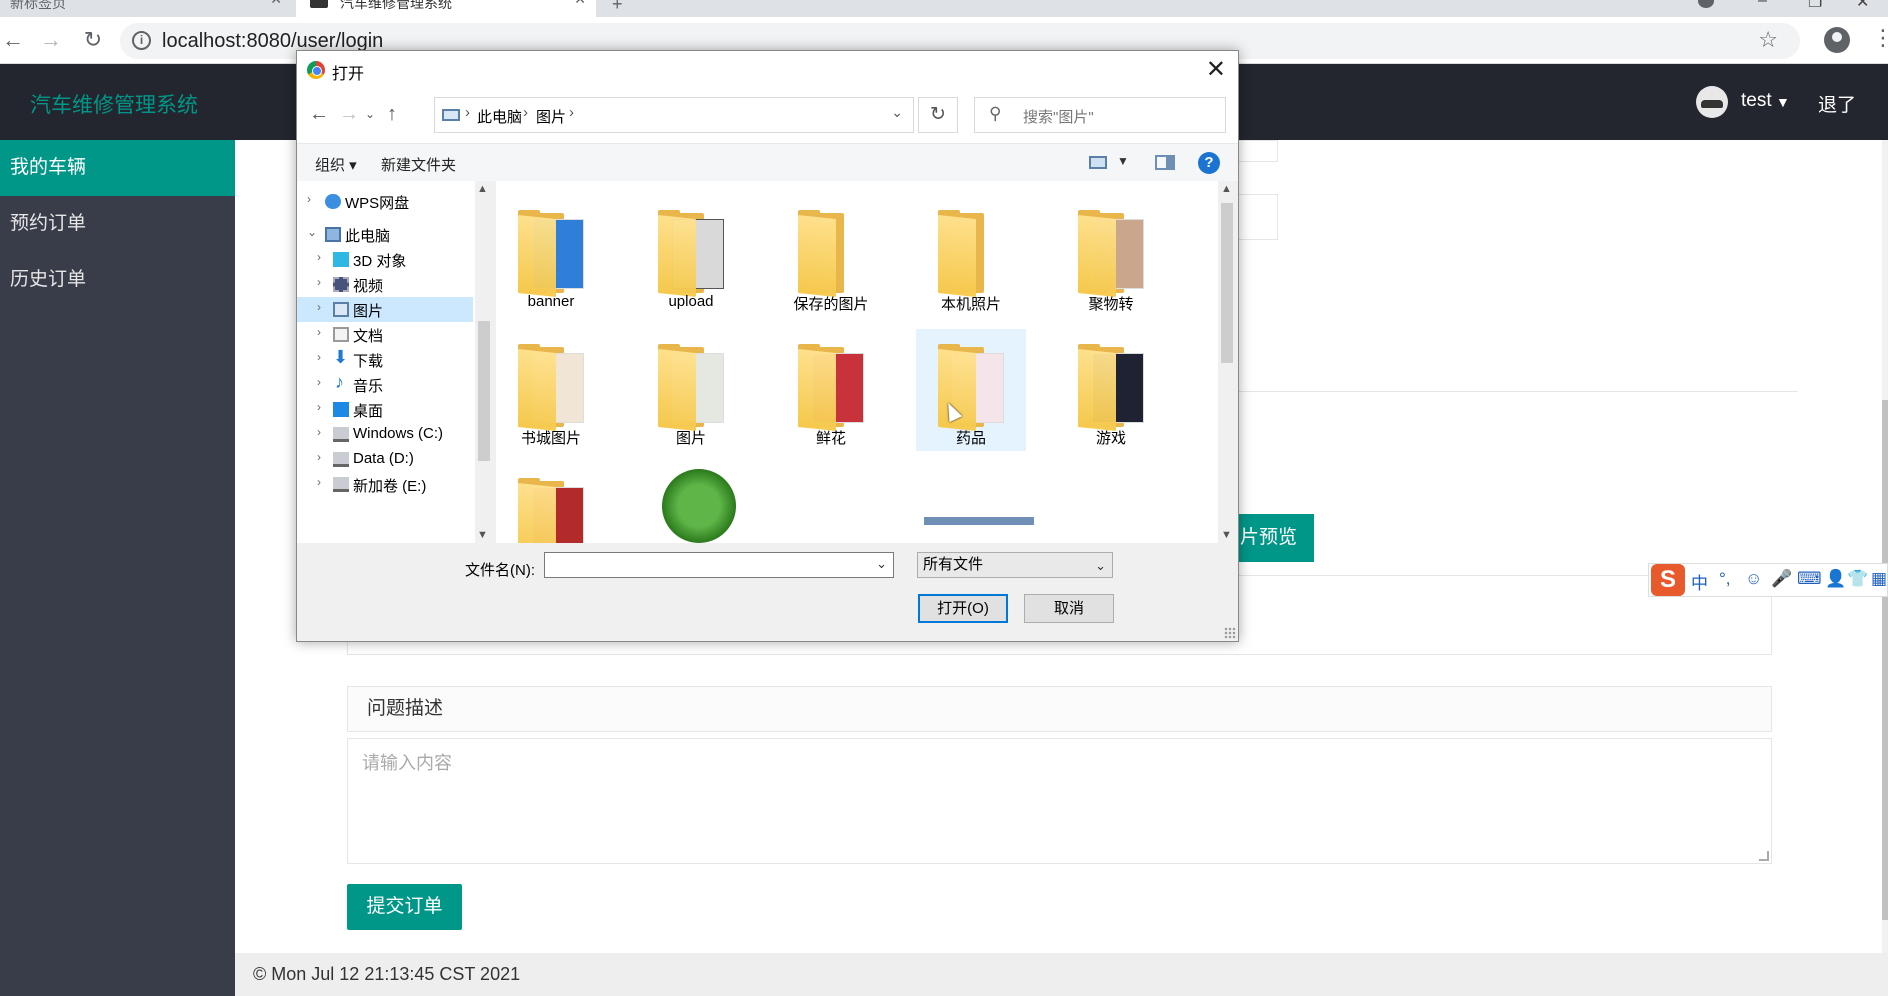  I want to click on ime-voice-icon: 🎤, so click(1781, 579).